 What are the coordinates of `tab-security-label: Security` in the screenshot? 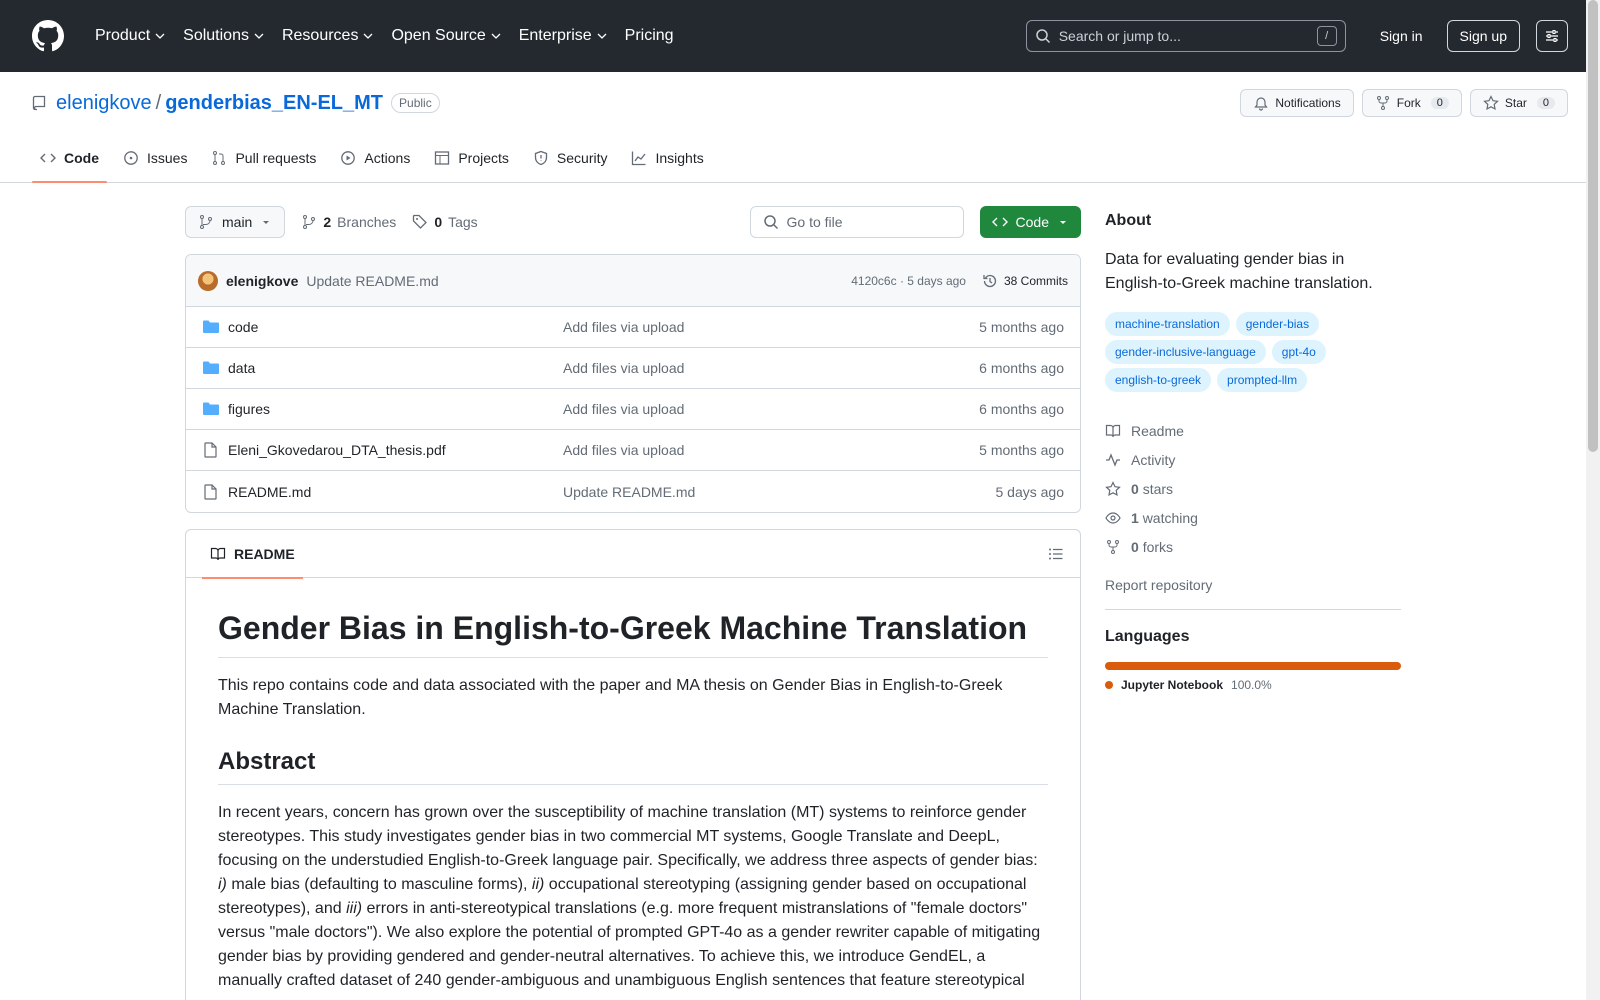 It's located at (582, 158).